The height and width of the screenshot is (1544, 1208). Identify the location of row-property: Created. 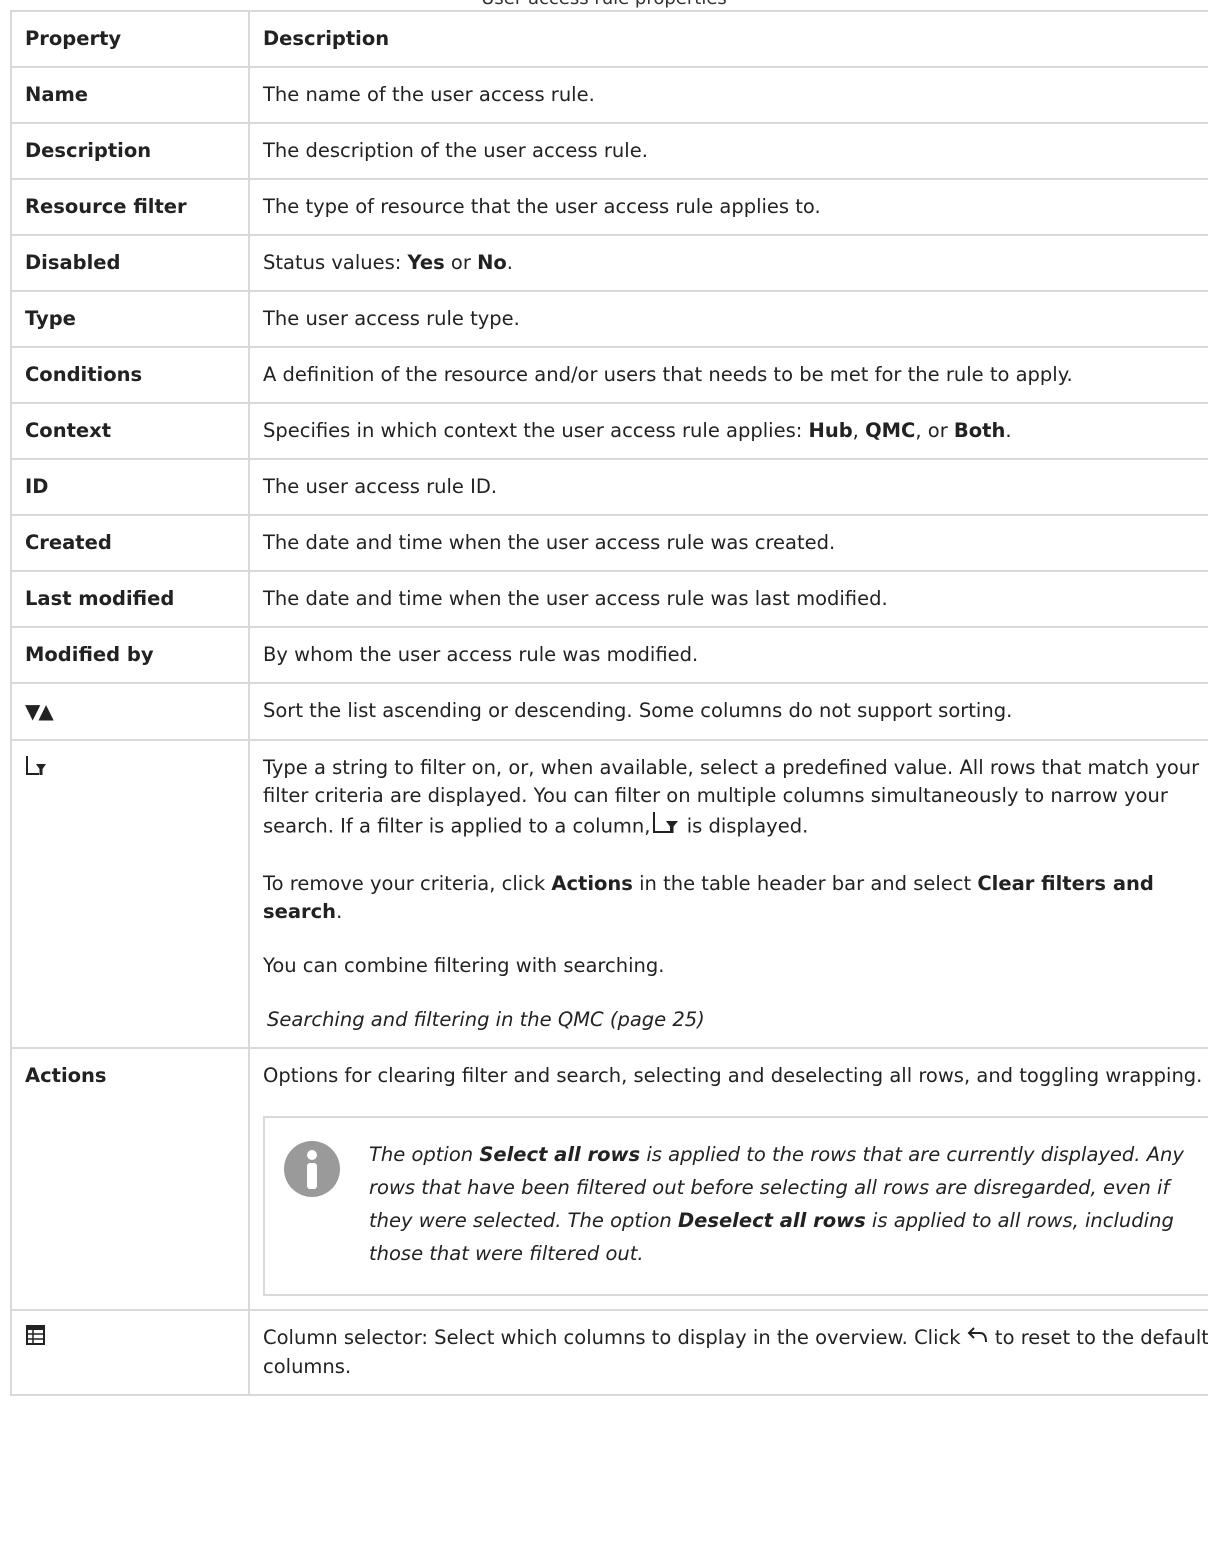
(130, 543).